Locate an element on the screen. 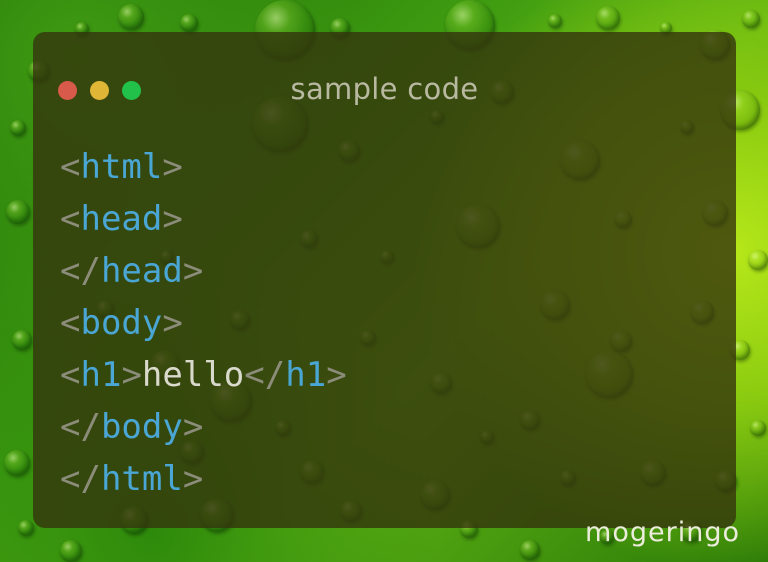  window-title: sample code is located at coordinates (384, 89).